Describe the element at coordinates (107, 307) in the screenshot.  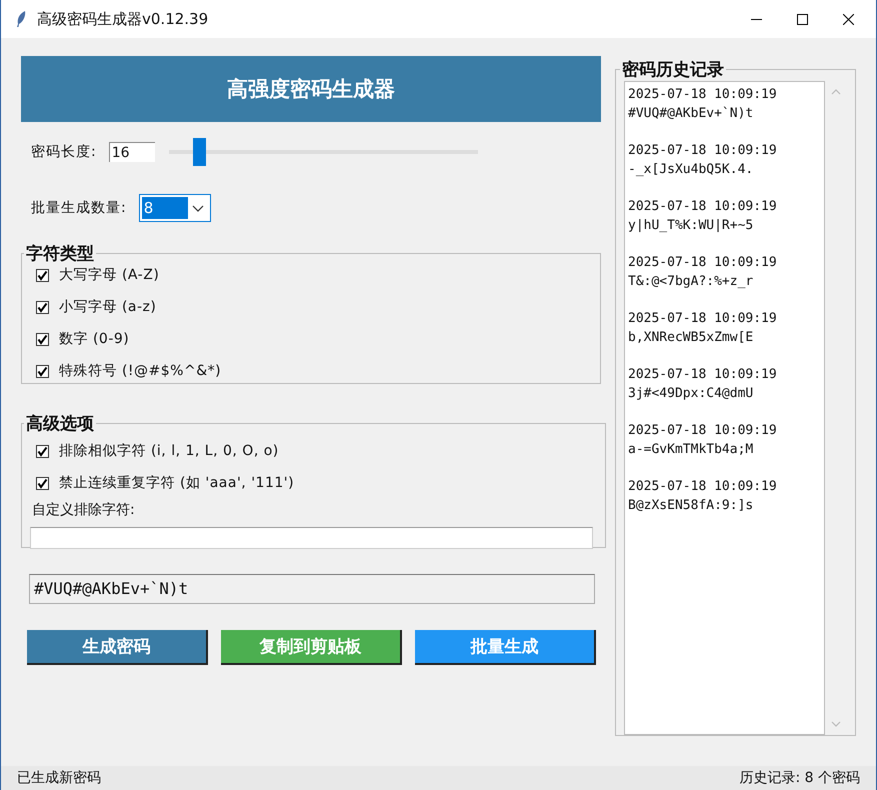
I see `checkbox-label: 小写字母 (a-z)` at that location.